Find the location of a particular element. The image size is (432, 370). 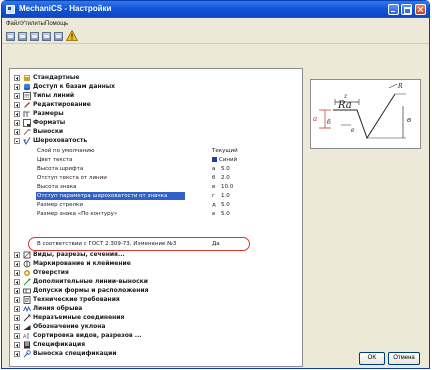

maximize-button is located at coordinates (406, 9).